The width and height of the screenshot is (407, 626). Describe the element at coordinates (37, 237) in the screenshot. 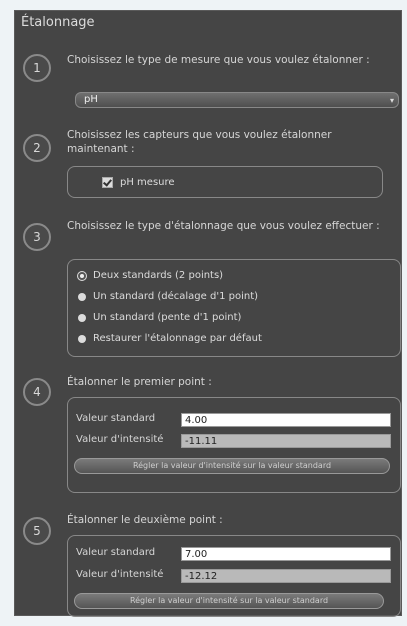

I see `step-3-number: 3` at that location.